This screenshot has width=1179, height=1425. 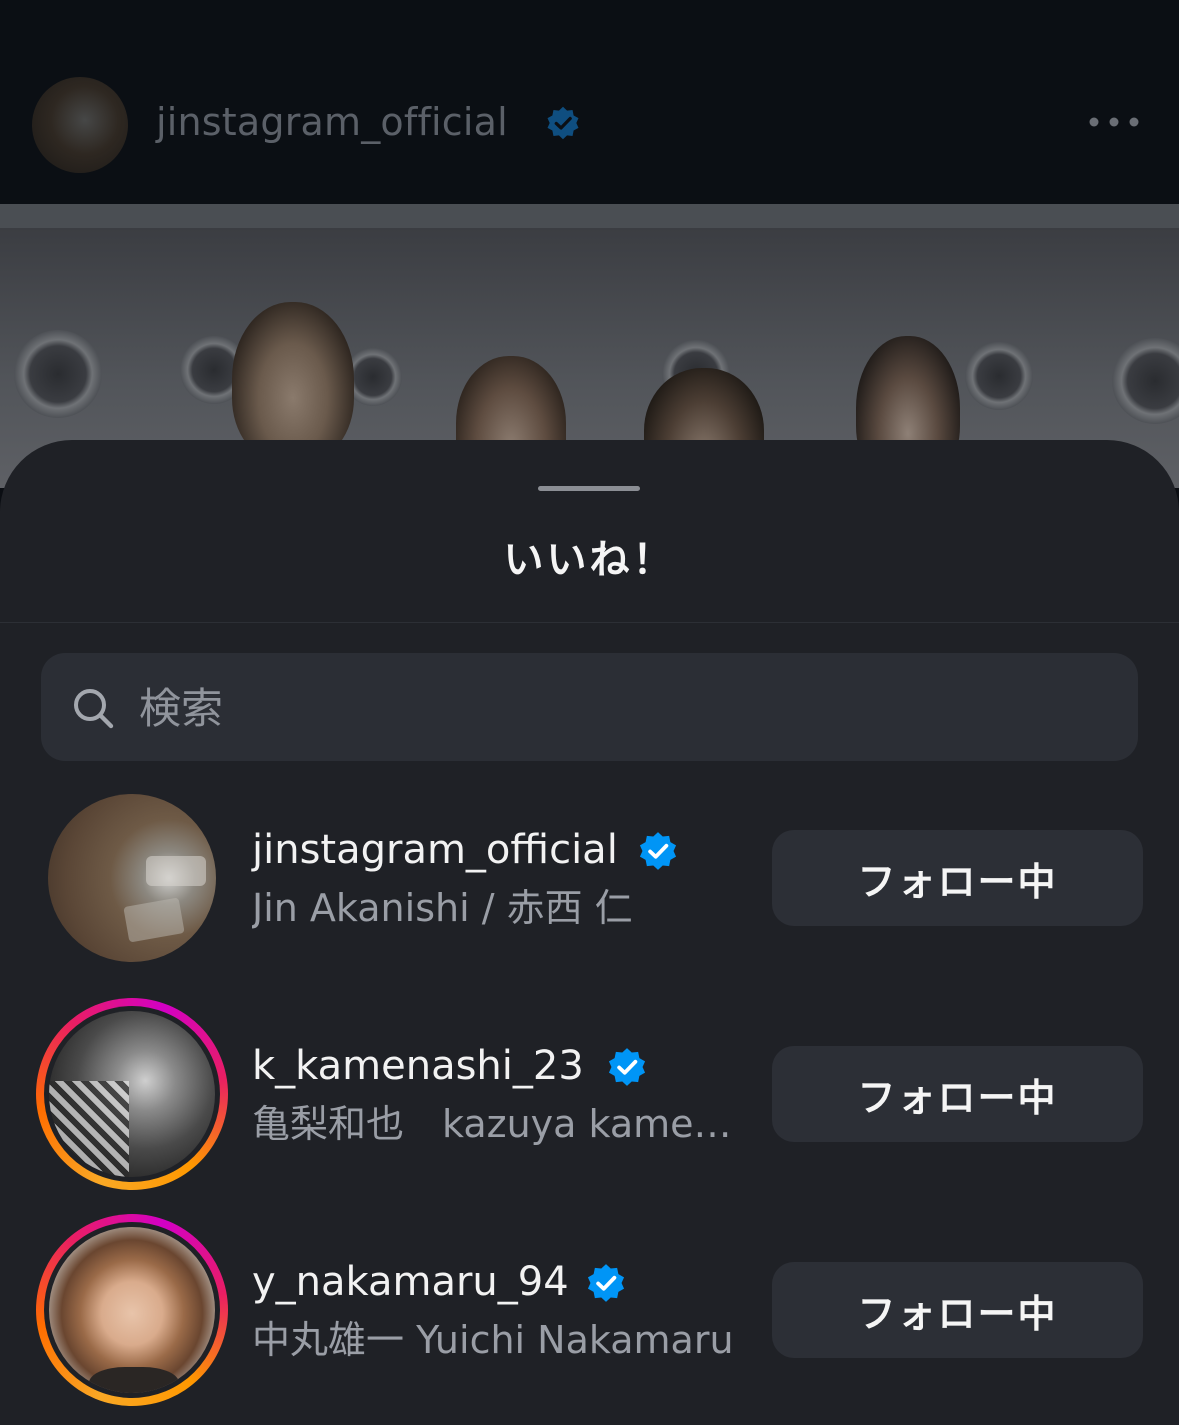 I want to click on search-input, so click(x=619, y=708).